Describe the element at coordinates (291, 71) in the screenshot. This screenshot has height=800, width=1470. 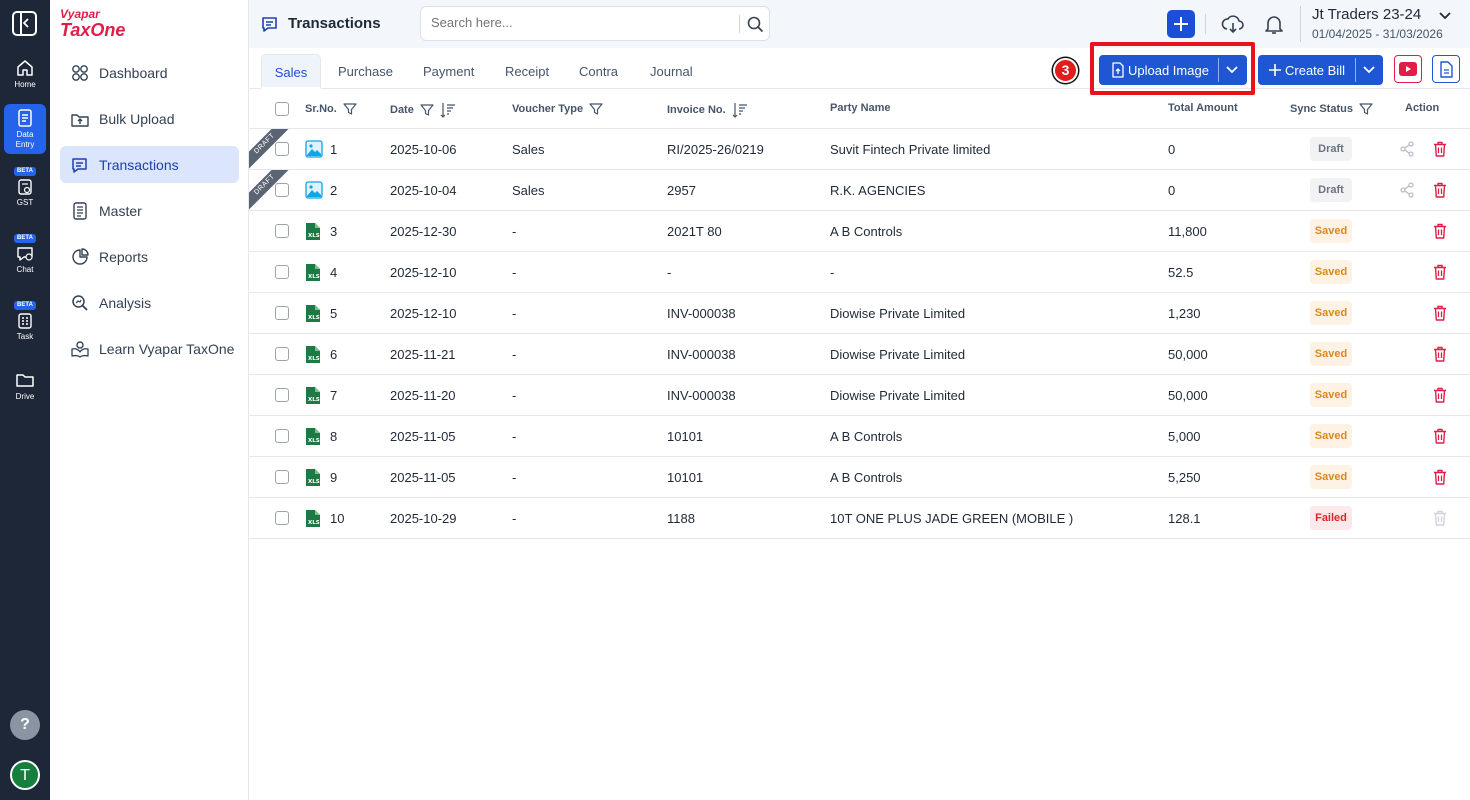
I see `tab-sales: Sales` at that location.